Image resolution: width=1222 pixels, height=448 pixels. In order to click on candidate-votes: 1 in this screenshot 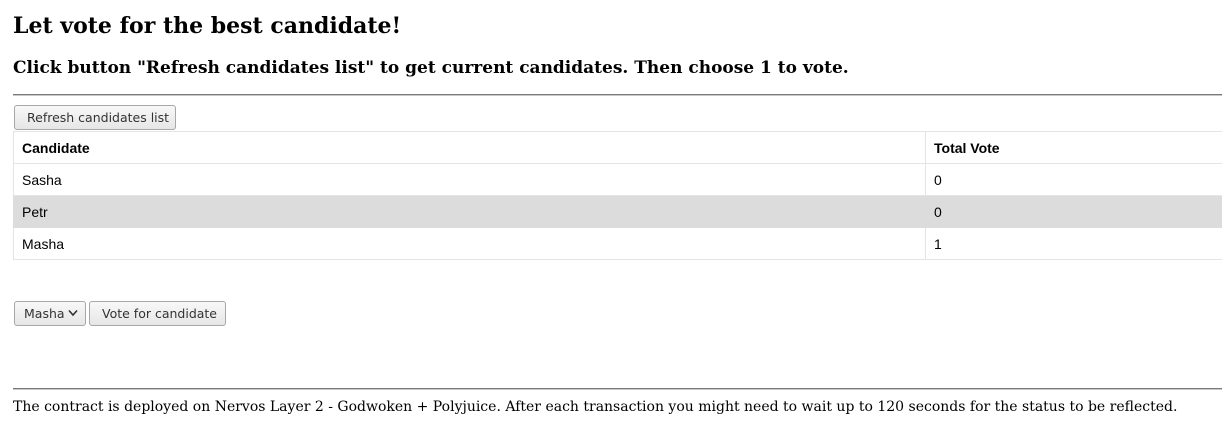, I will do `click(1073, 243)`.